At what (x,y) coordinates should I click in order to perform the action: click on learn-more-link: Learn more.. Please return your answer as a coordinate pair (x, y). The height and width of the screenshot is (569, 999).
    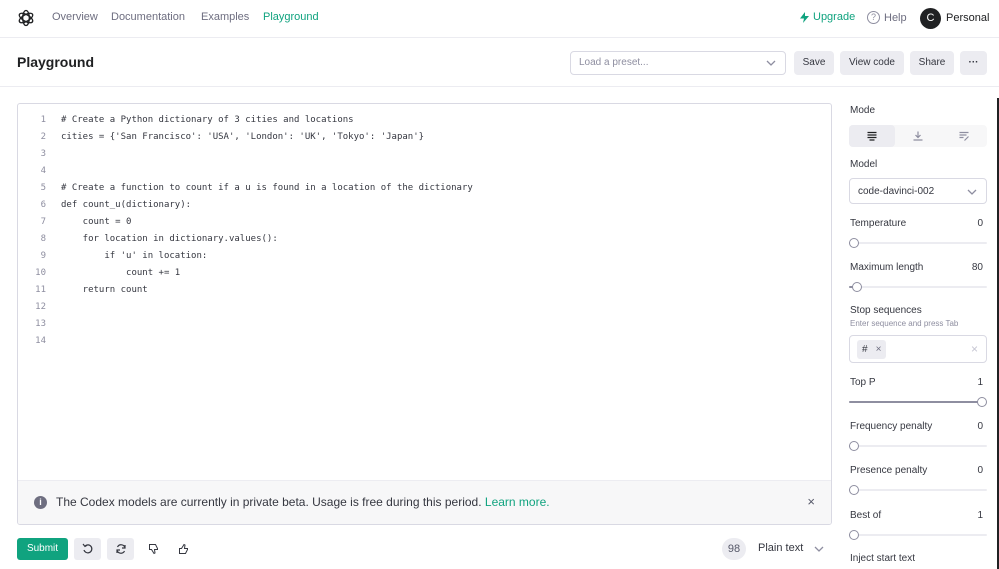
    Looking at the image, I should click on (517, 502).